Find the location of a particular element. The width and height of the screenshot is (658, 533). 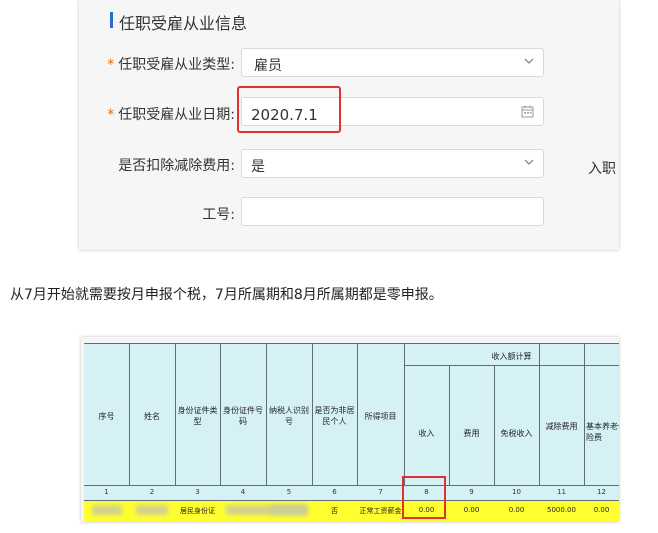

col-number: 2 is located at coordinates (152, 492).